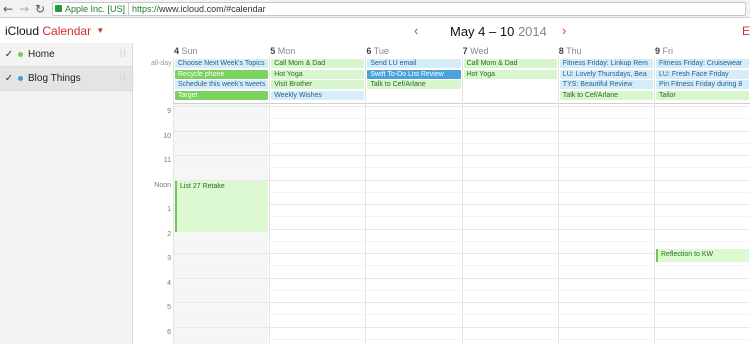 The width and height of the screenshot is (750, 344). Describe the element at coordinates (41, 54) in the screenshot. I see `calendar-item-label: Home` at that location.